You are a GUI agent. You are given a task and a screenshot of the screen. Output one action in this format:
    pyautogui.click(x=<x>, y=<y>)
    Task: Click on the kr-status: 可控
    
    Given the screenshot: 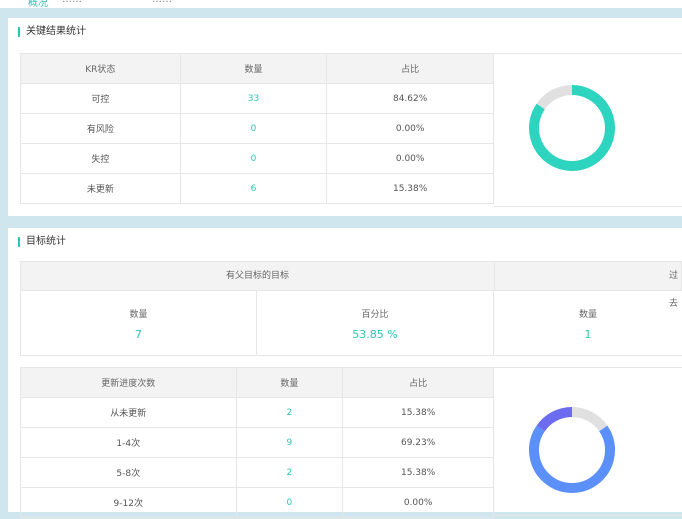 What is the action you would take?
    pyautogui.click(x=100, y=98)
    